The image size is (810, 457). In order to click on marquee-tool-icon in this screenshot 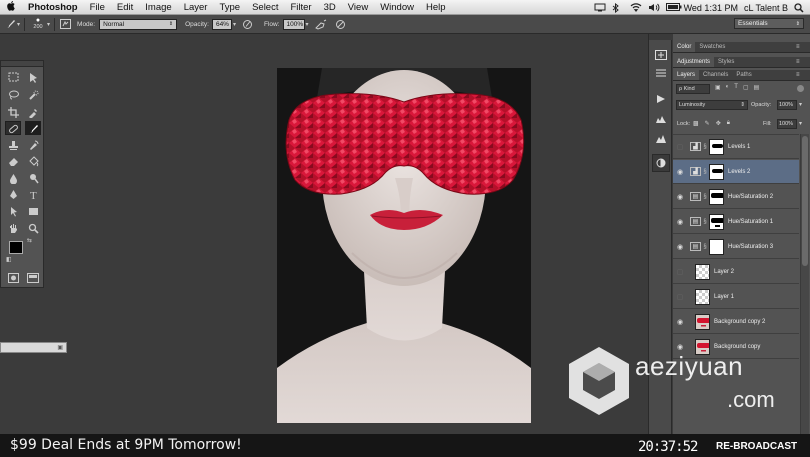, I will do `click(13, 77)`.